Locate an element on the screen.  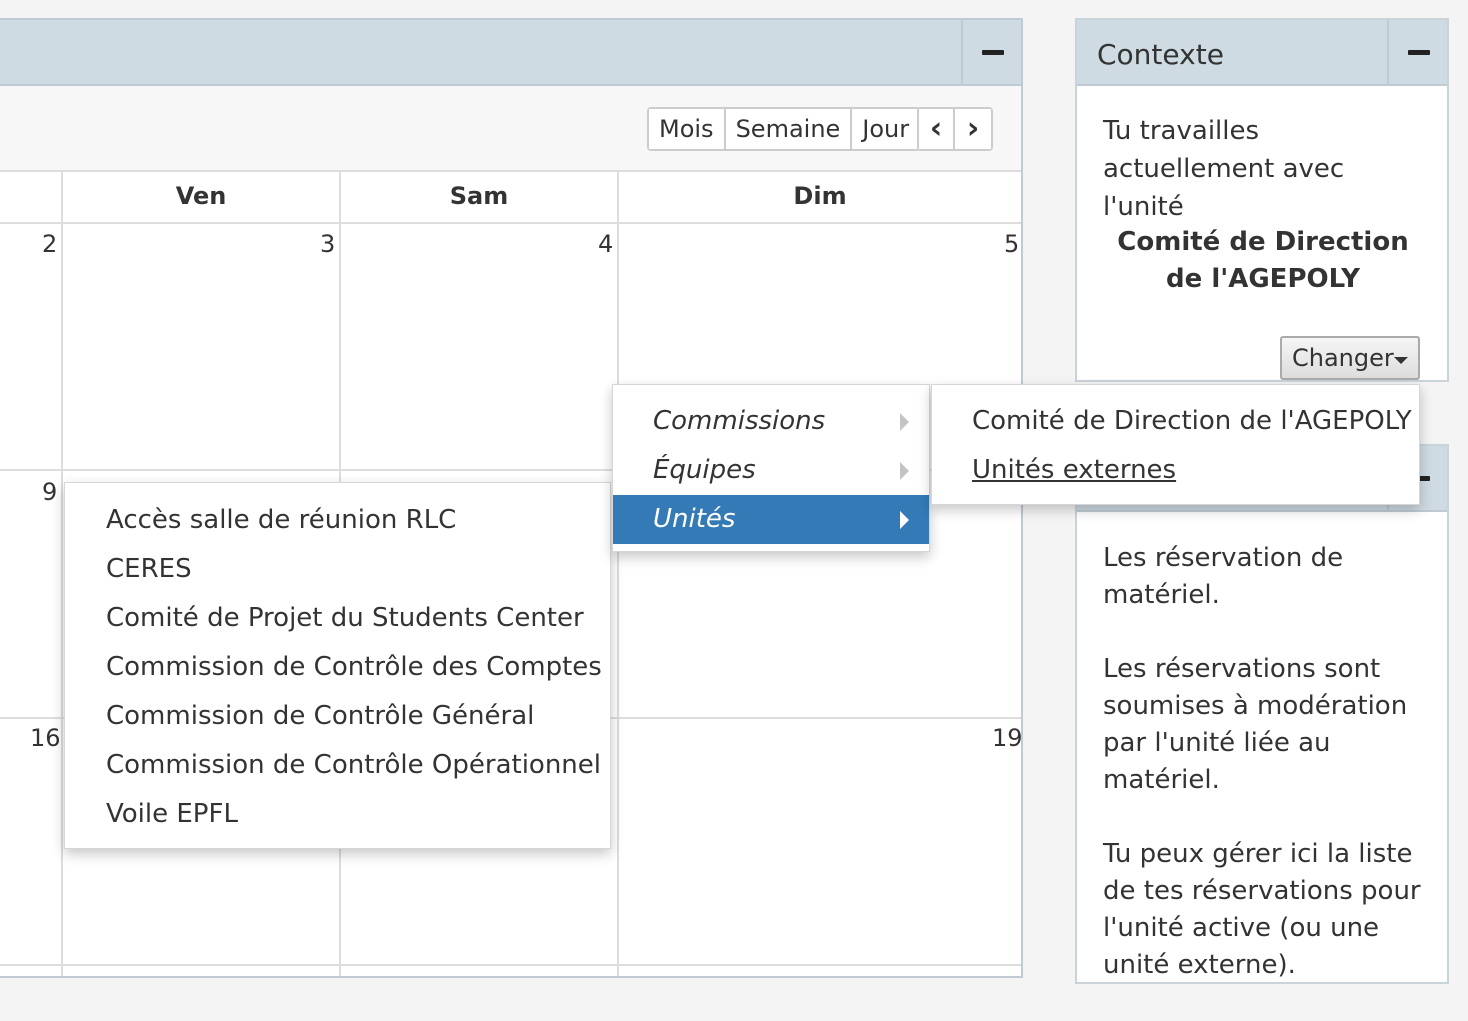
menu-item-current-unit: Comité de Direction de l'AGEPOLY is located at coordinates (1175, 421).